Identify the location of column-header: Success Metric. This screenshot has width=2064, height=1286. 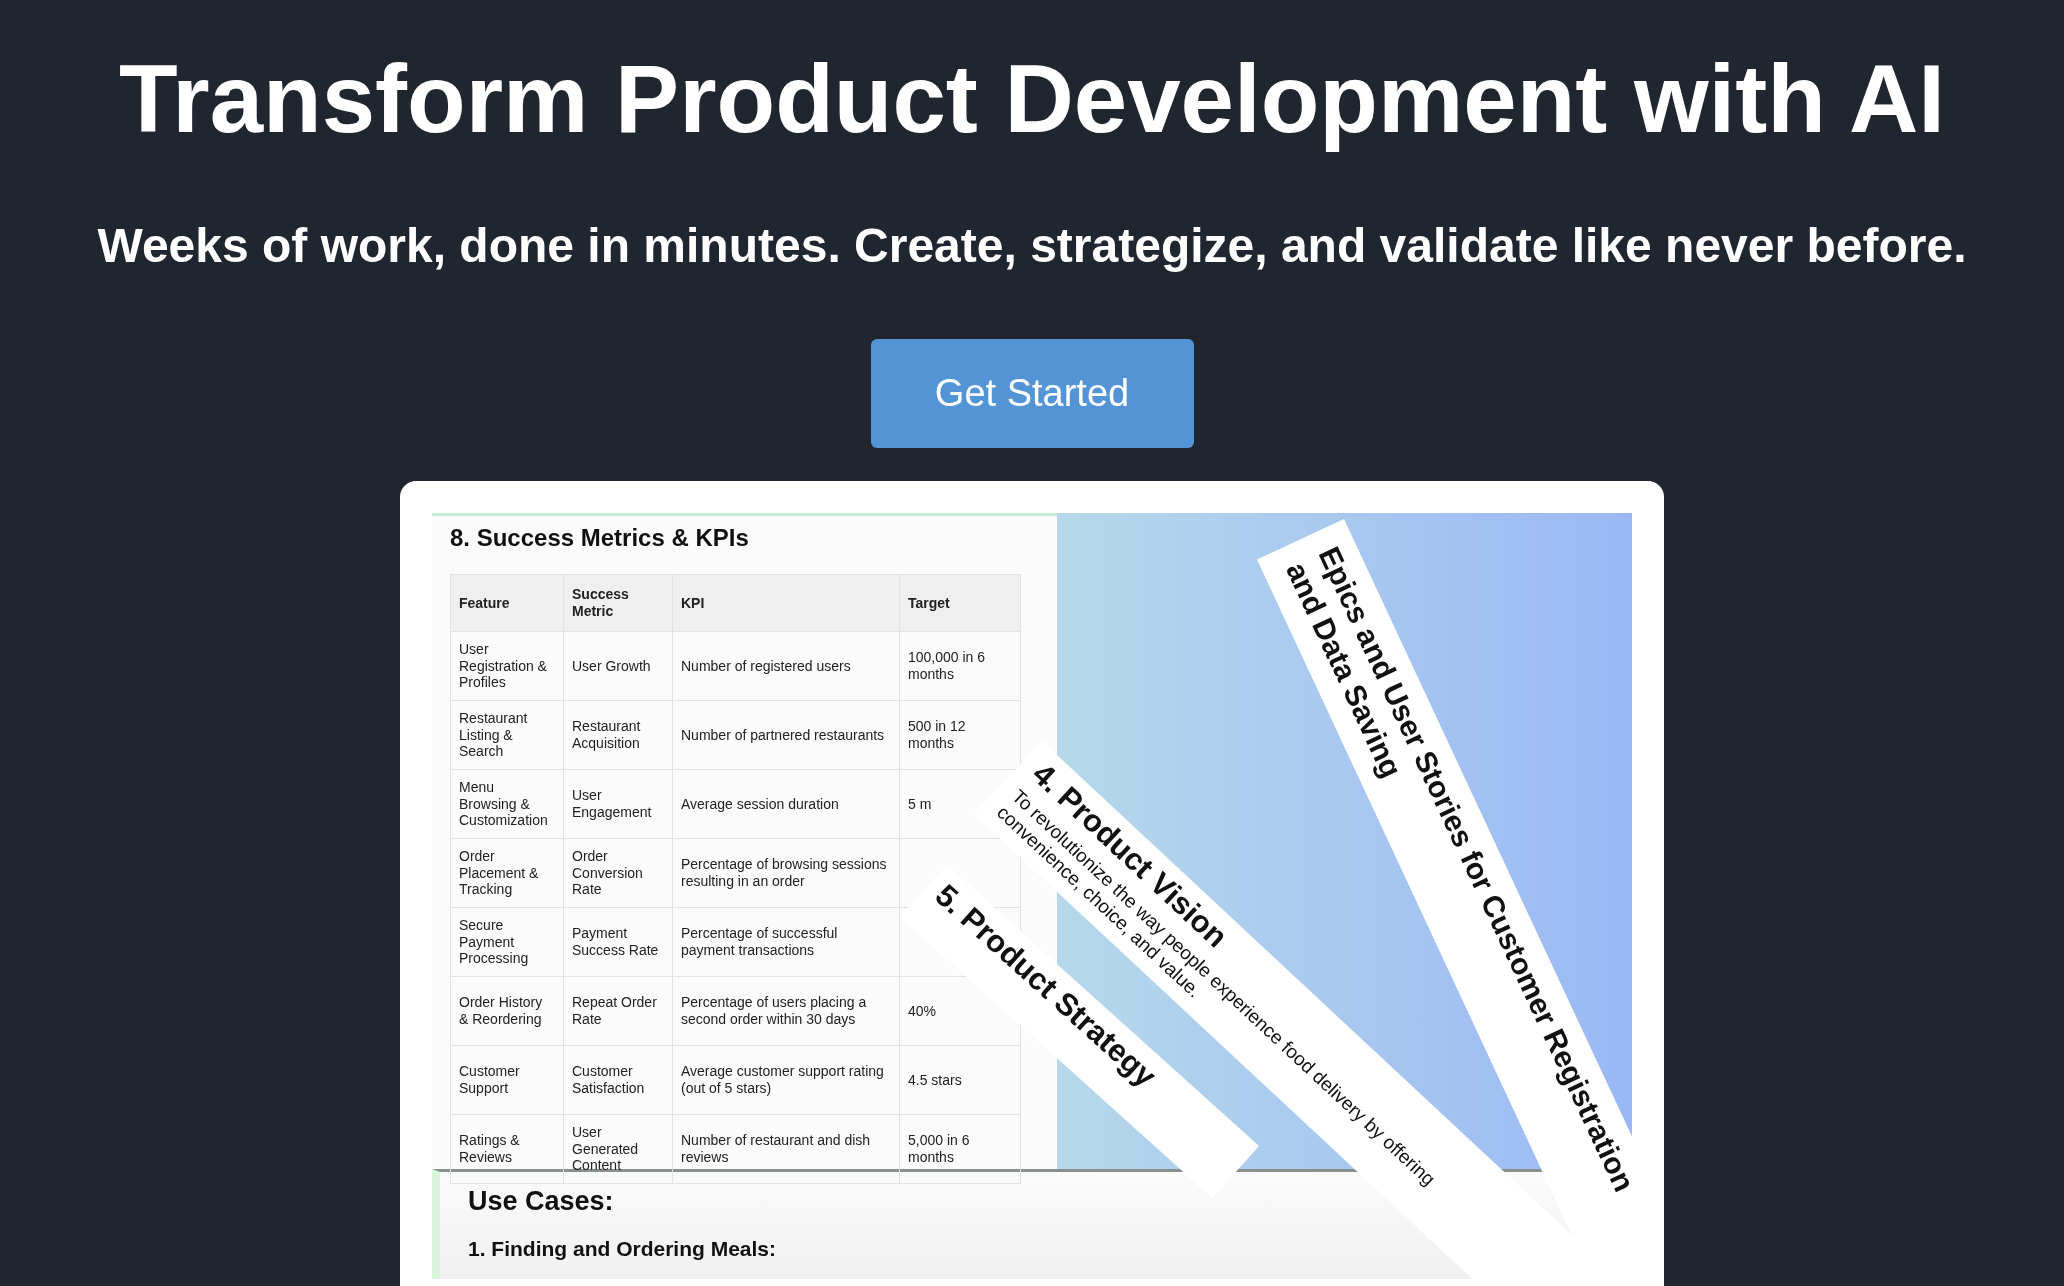
(618, 603).